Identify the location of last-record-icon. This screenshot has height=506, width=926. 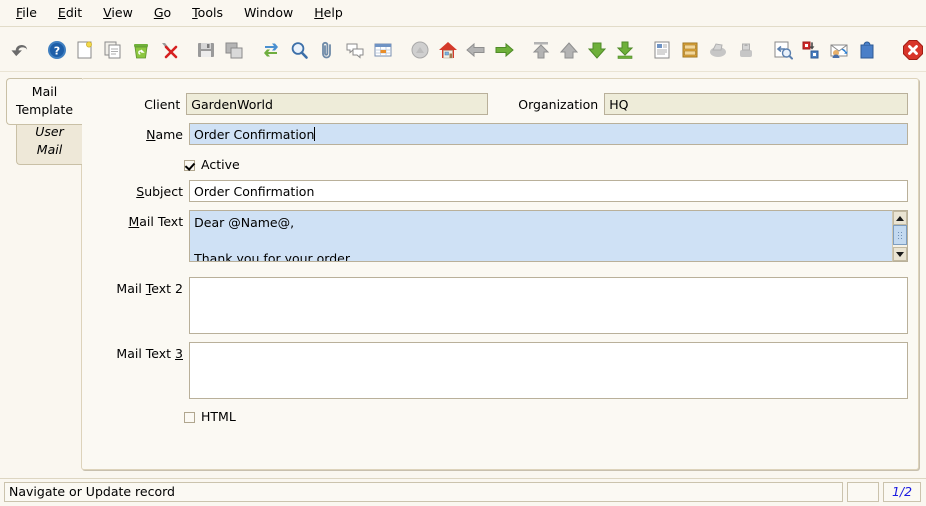
(625, 50).